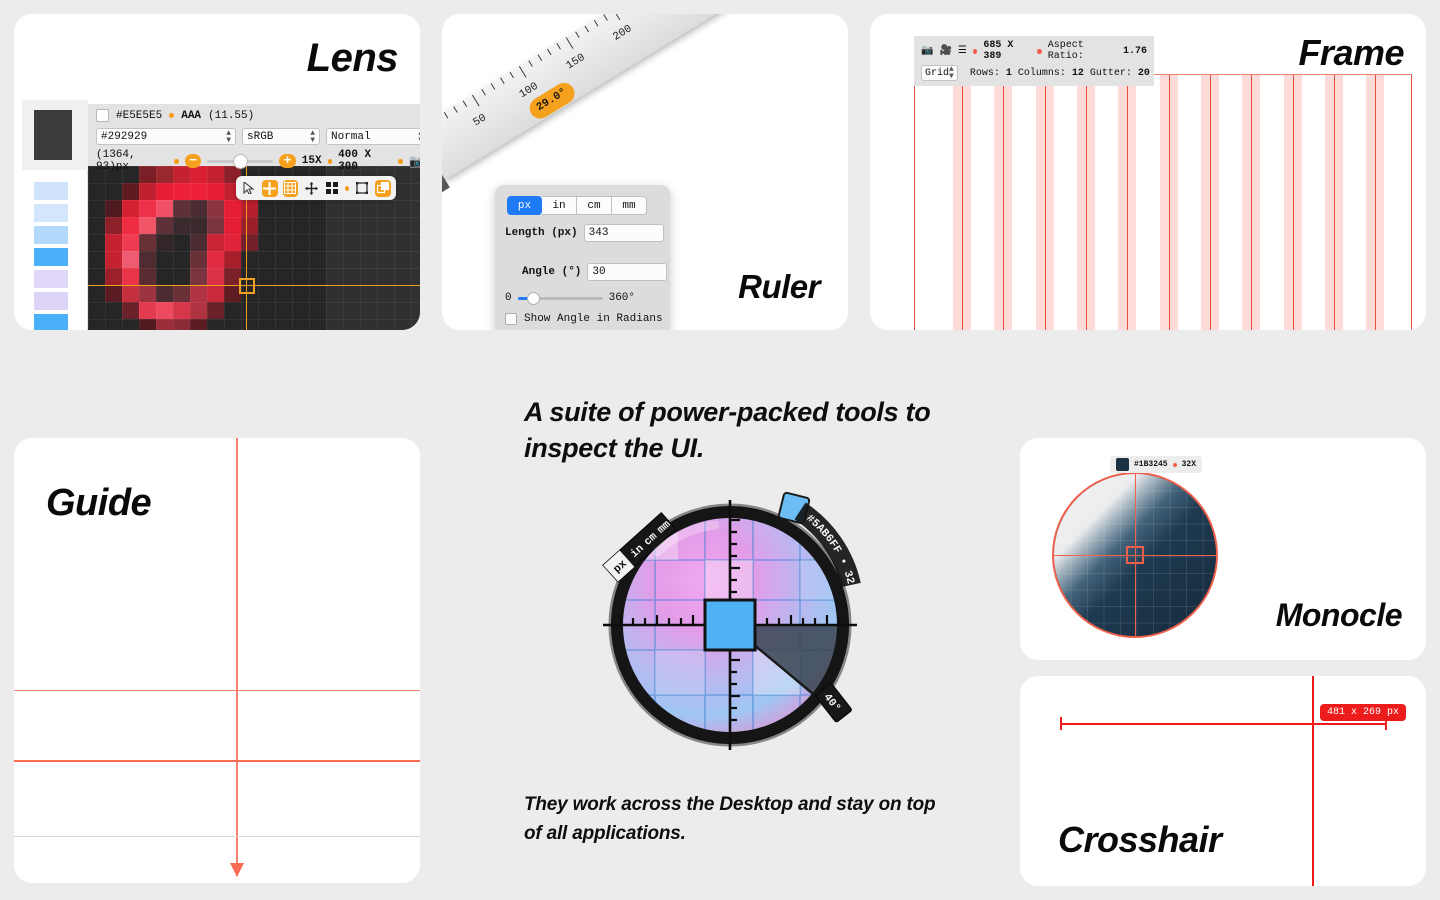 The image size is (1440, 900). Describe the element at coordinates (311, 188) in the screenshot. I see `move-tool-icon` at that location.